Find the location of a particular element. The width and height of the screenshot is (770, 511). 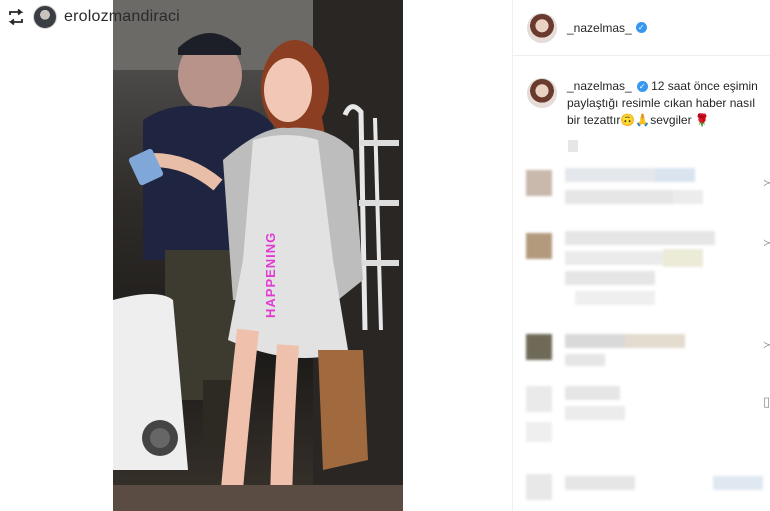

caption-username: _nazelmas_ is located at coordinates (599, 86).